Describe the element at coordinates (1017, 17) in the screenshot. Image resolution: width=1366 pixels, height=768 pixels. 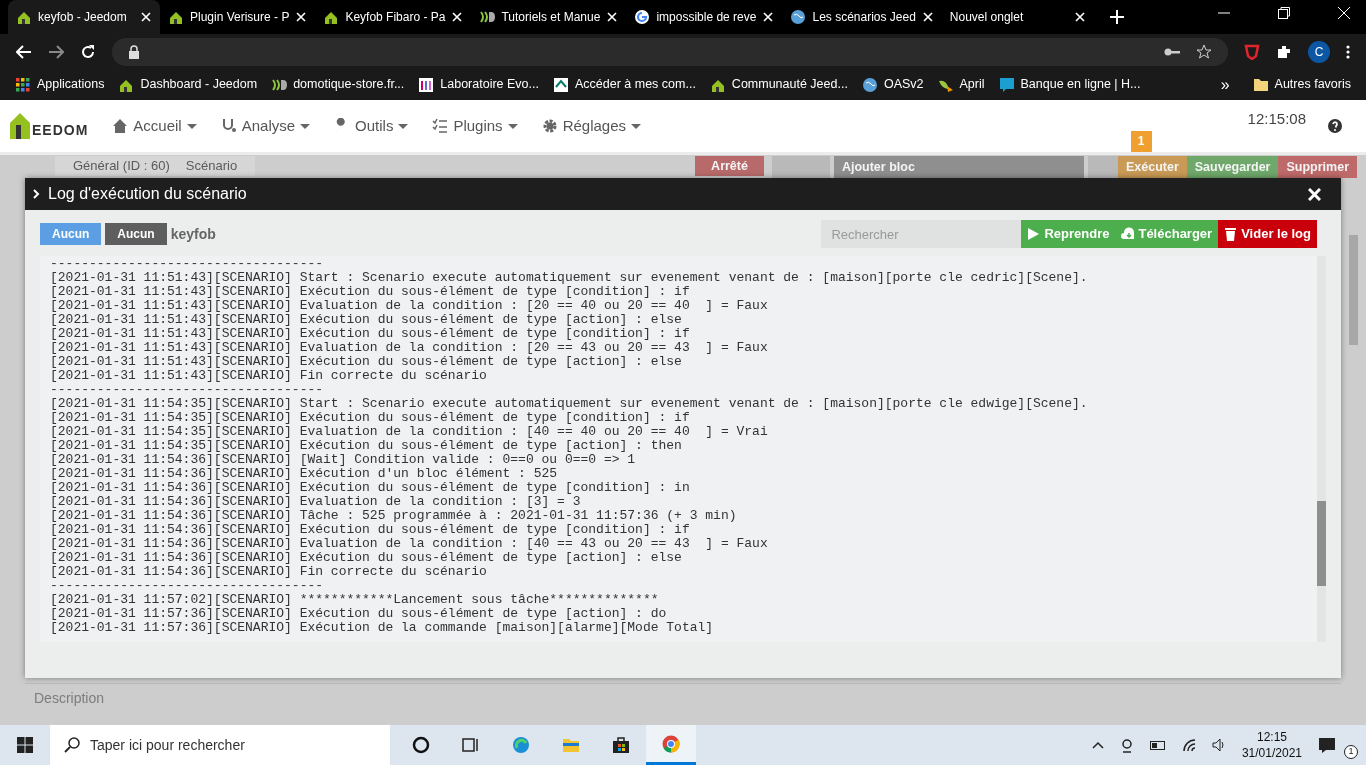
I see `browser-tab: Nouvel onglet` at that location.